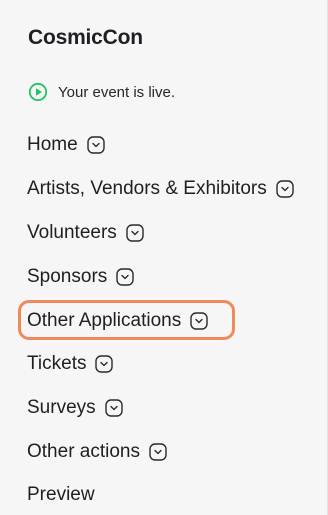 This screenshot has width=328, height=515. What do you see at coordinates (52, 144) in the screenshot?
I see `sidebar-item-label: Home` at bounding box center [52, 144].